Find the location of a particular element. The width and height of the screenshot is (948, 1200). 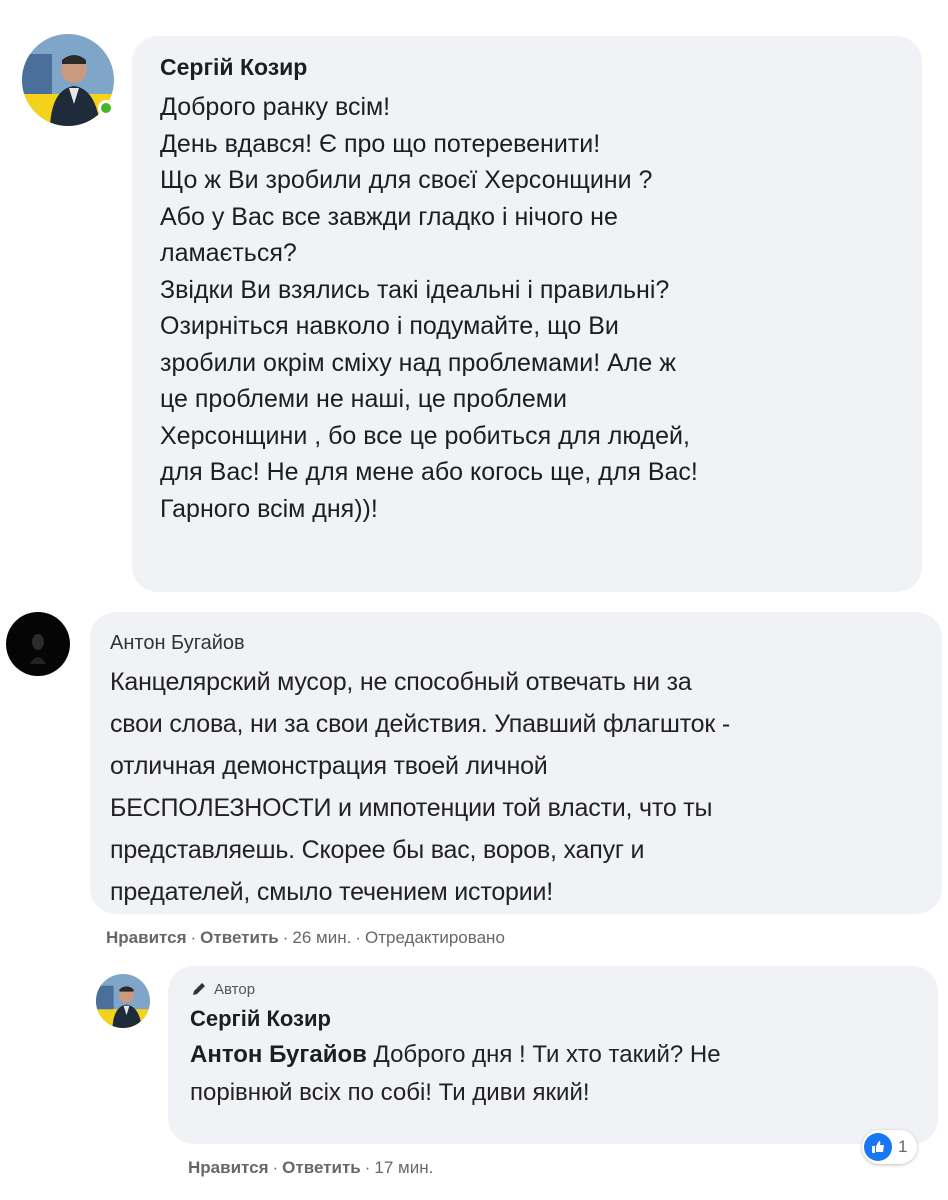

edited-label: Отредактировано is located at coordinates (435, 937).